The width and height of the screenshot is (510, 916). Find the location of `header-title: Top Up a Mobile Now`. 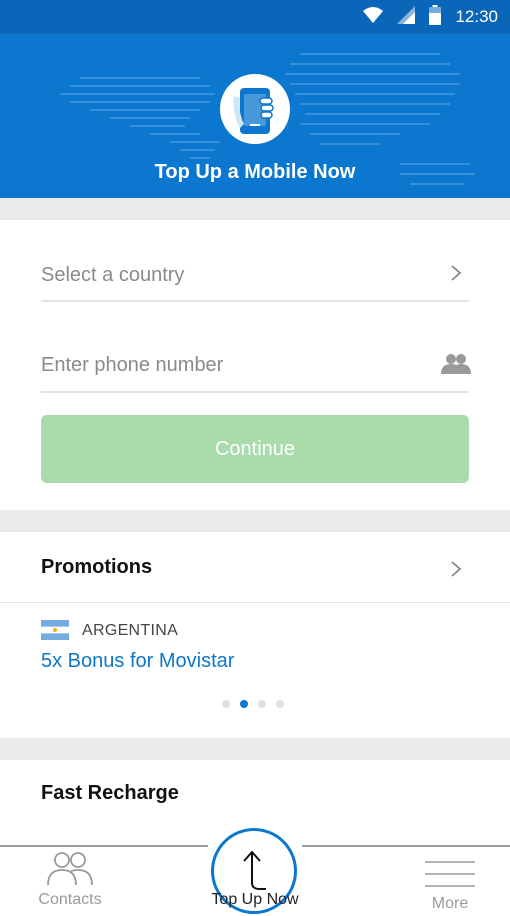

header-title: Top Up a Mobile Now is located at coordinates (255, 172).